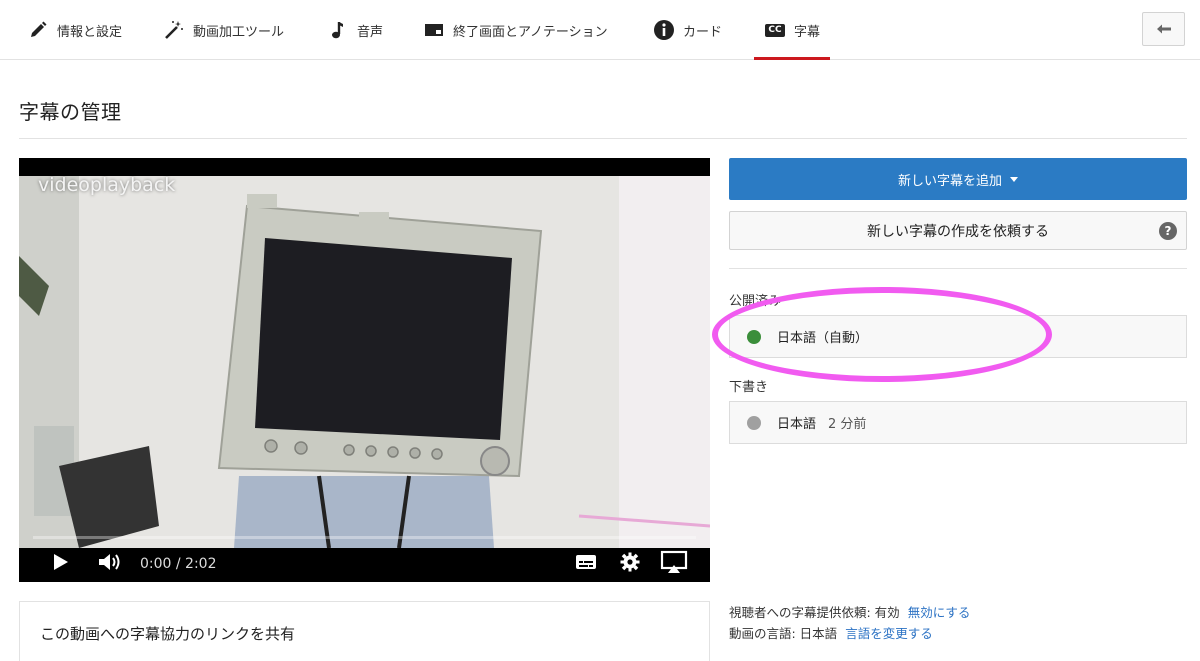  What do you see at coordinates (355, 30) in the screenshot?
I see `tab-audio: 音声` at bounding box center [355, 30].